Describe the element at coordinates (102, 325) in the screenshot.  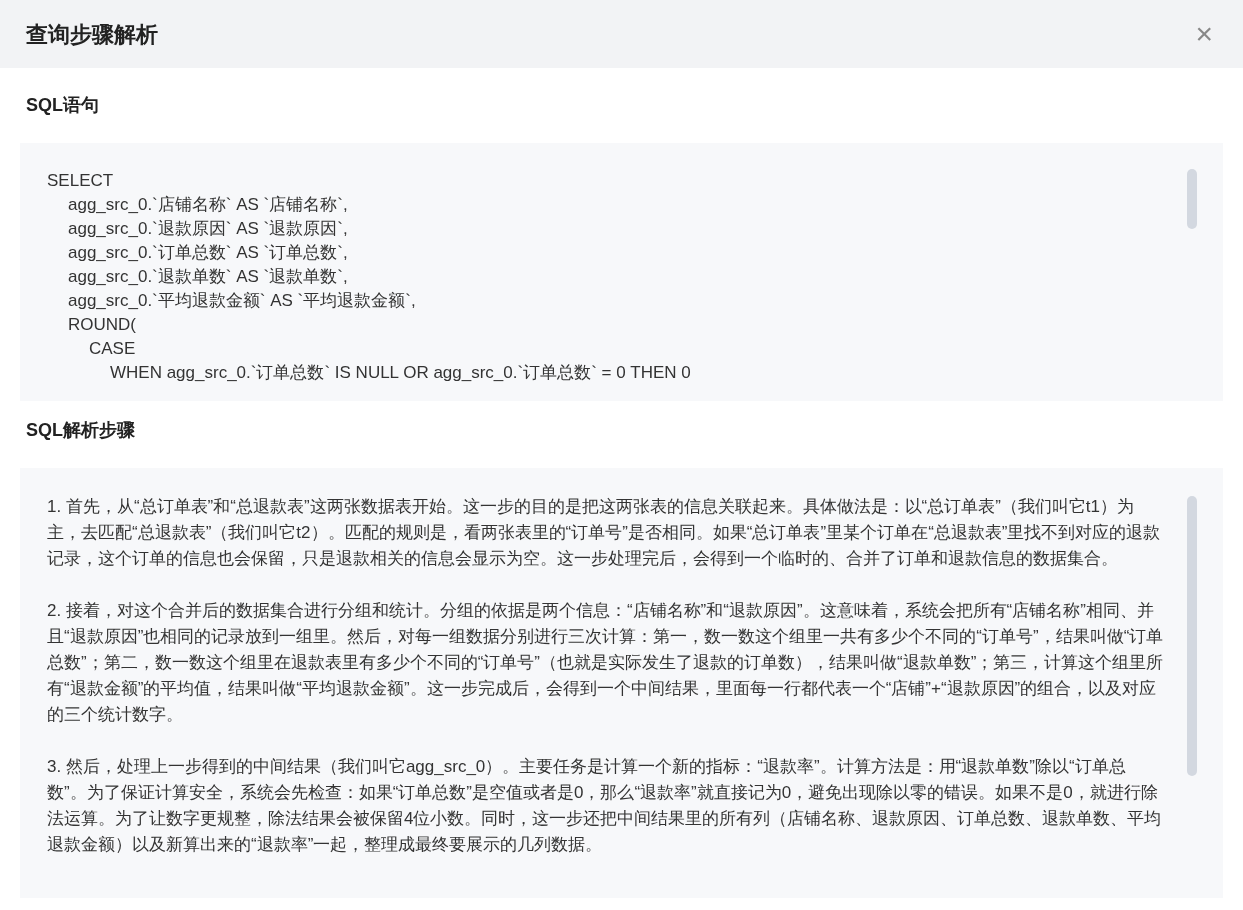
I see `code-line: ROUND(` at that location.